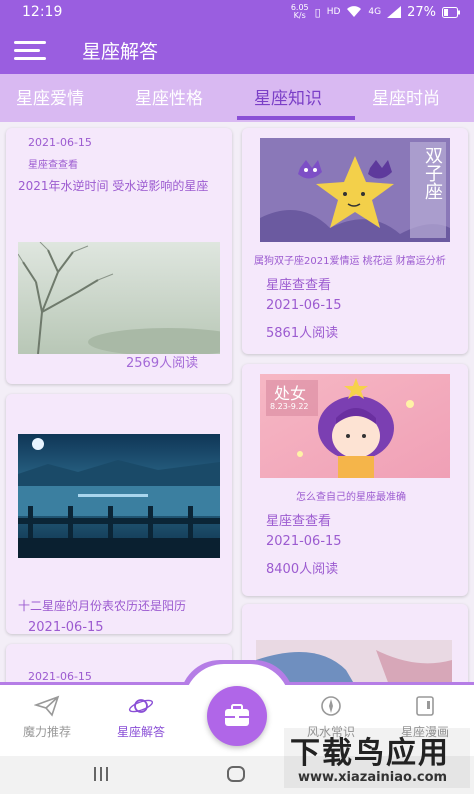 This screenshot has width=474, height=794. Describe the element at coordinates (394, 12) in the screenshot. I see `signal-icon` at that location.